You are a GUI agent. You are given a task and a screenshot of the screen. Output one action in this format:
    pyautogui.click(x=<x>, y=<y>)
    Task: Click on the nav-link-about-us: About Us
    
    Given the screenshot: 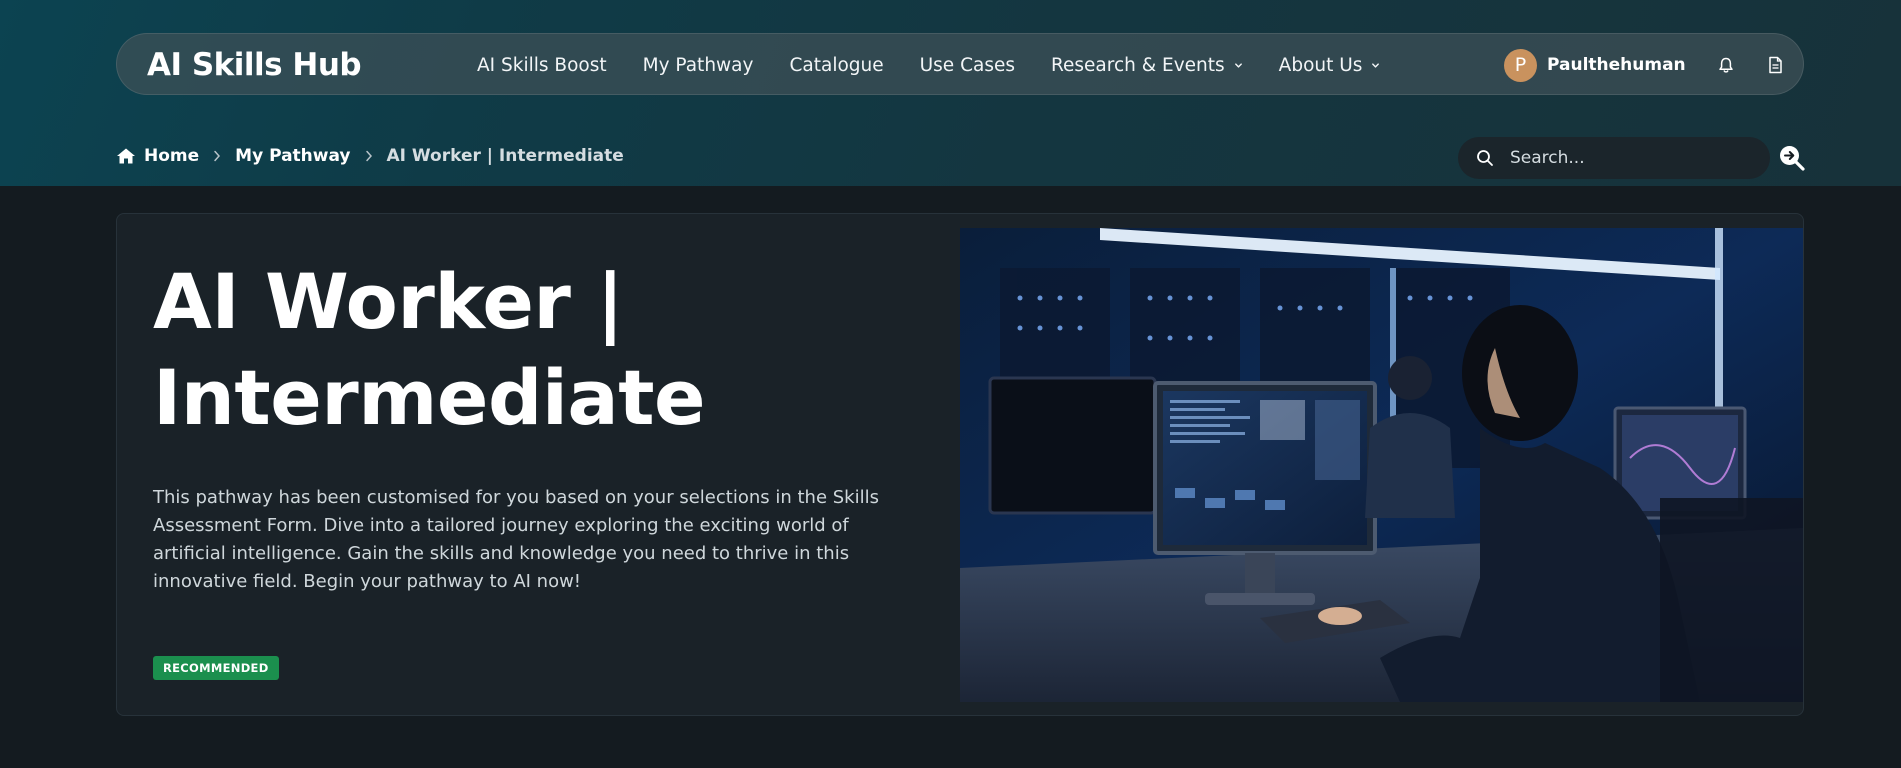 What is the action you would take?
    pyautogui.click(x=1330, y=65)
    